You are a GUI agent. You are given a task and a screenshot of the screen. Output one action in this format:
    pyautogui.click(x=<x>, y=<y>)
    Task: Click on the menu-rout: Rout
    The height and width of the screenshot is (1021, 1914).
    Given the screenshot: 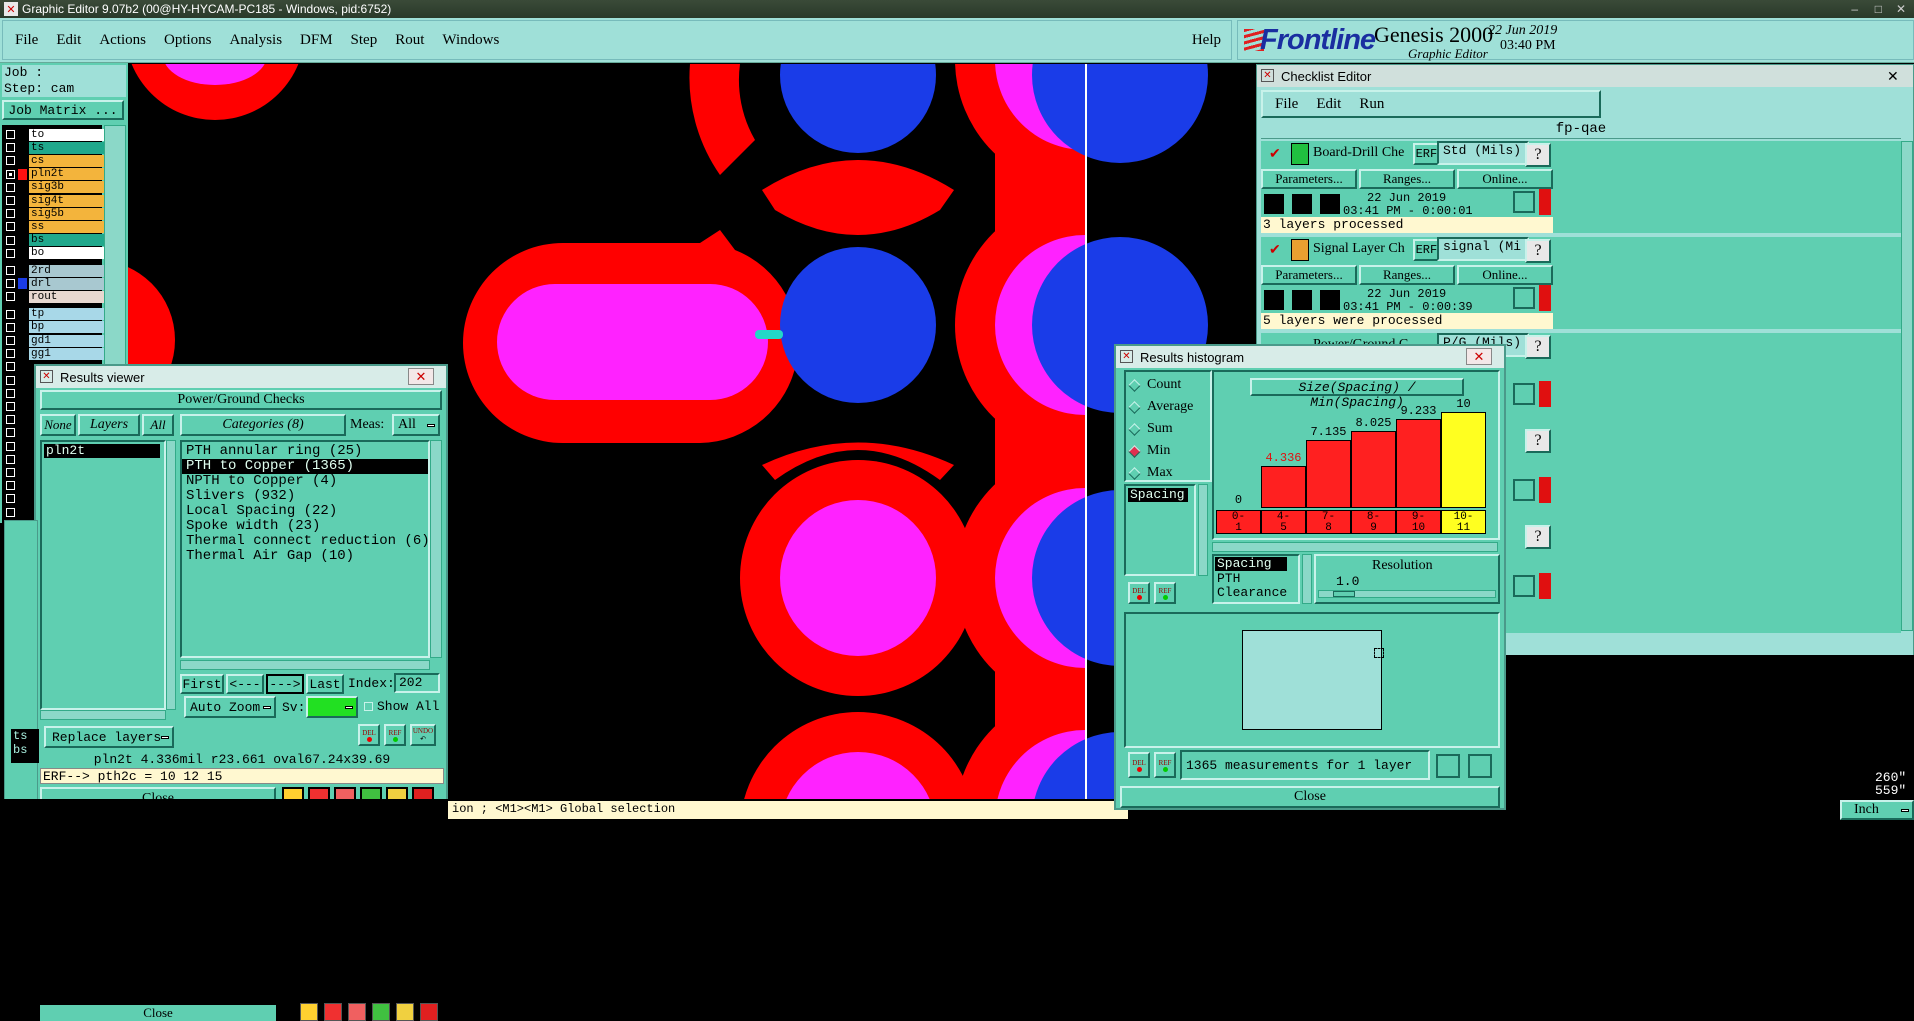 What is the action you would take?
    pyautogui.click(x=409, y=40)
    